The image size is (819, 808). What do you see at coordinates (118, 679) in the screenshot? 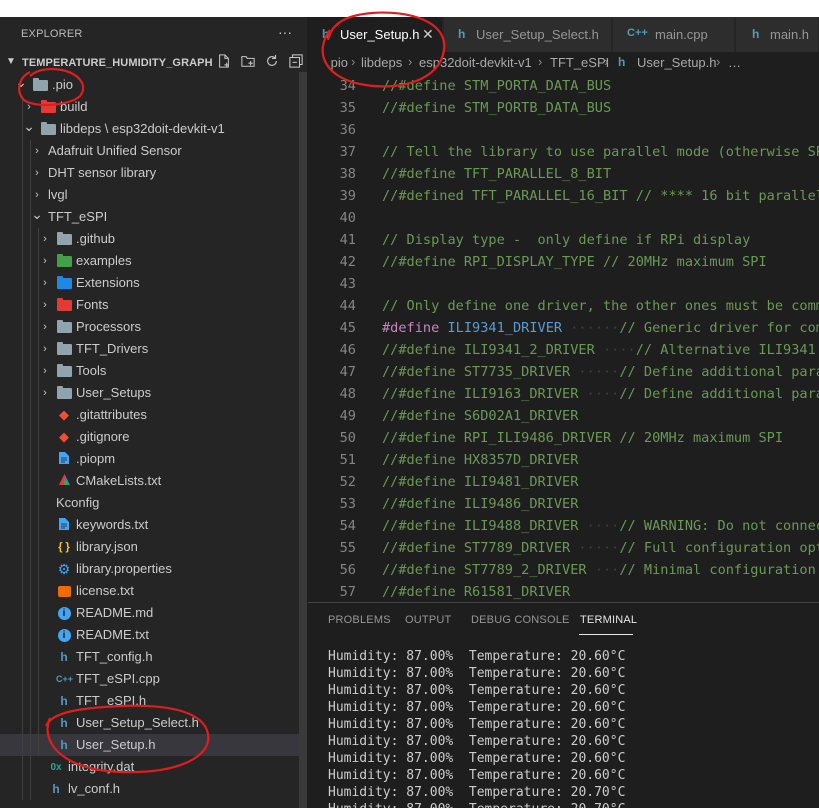
I see `tree-item-label: TFT_eSPI.cpp` at bounding box center [118, 679].